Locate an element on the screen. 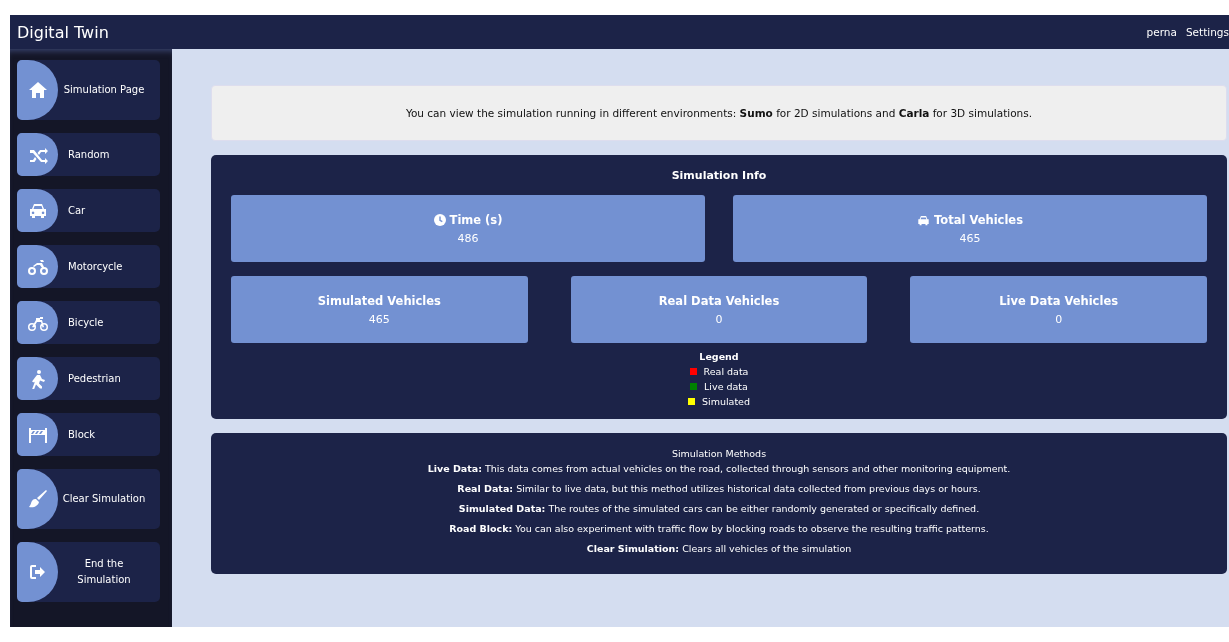 Image resolution: width=1229 pixels, height=642 pixels. sidebar-button: Random is located at coordinates (88, 154).